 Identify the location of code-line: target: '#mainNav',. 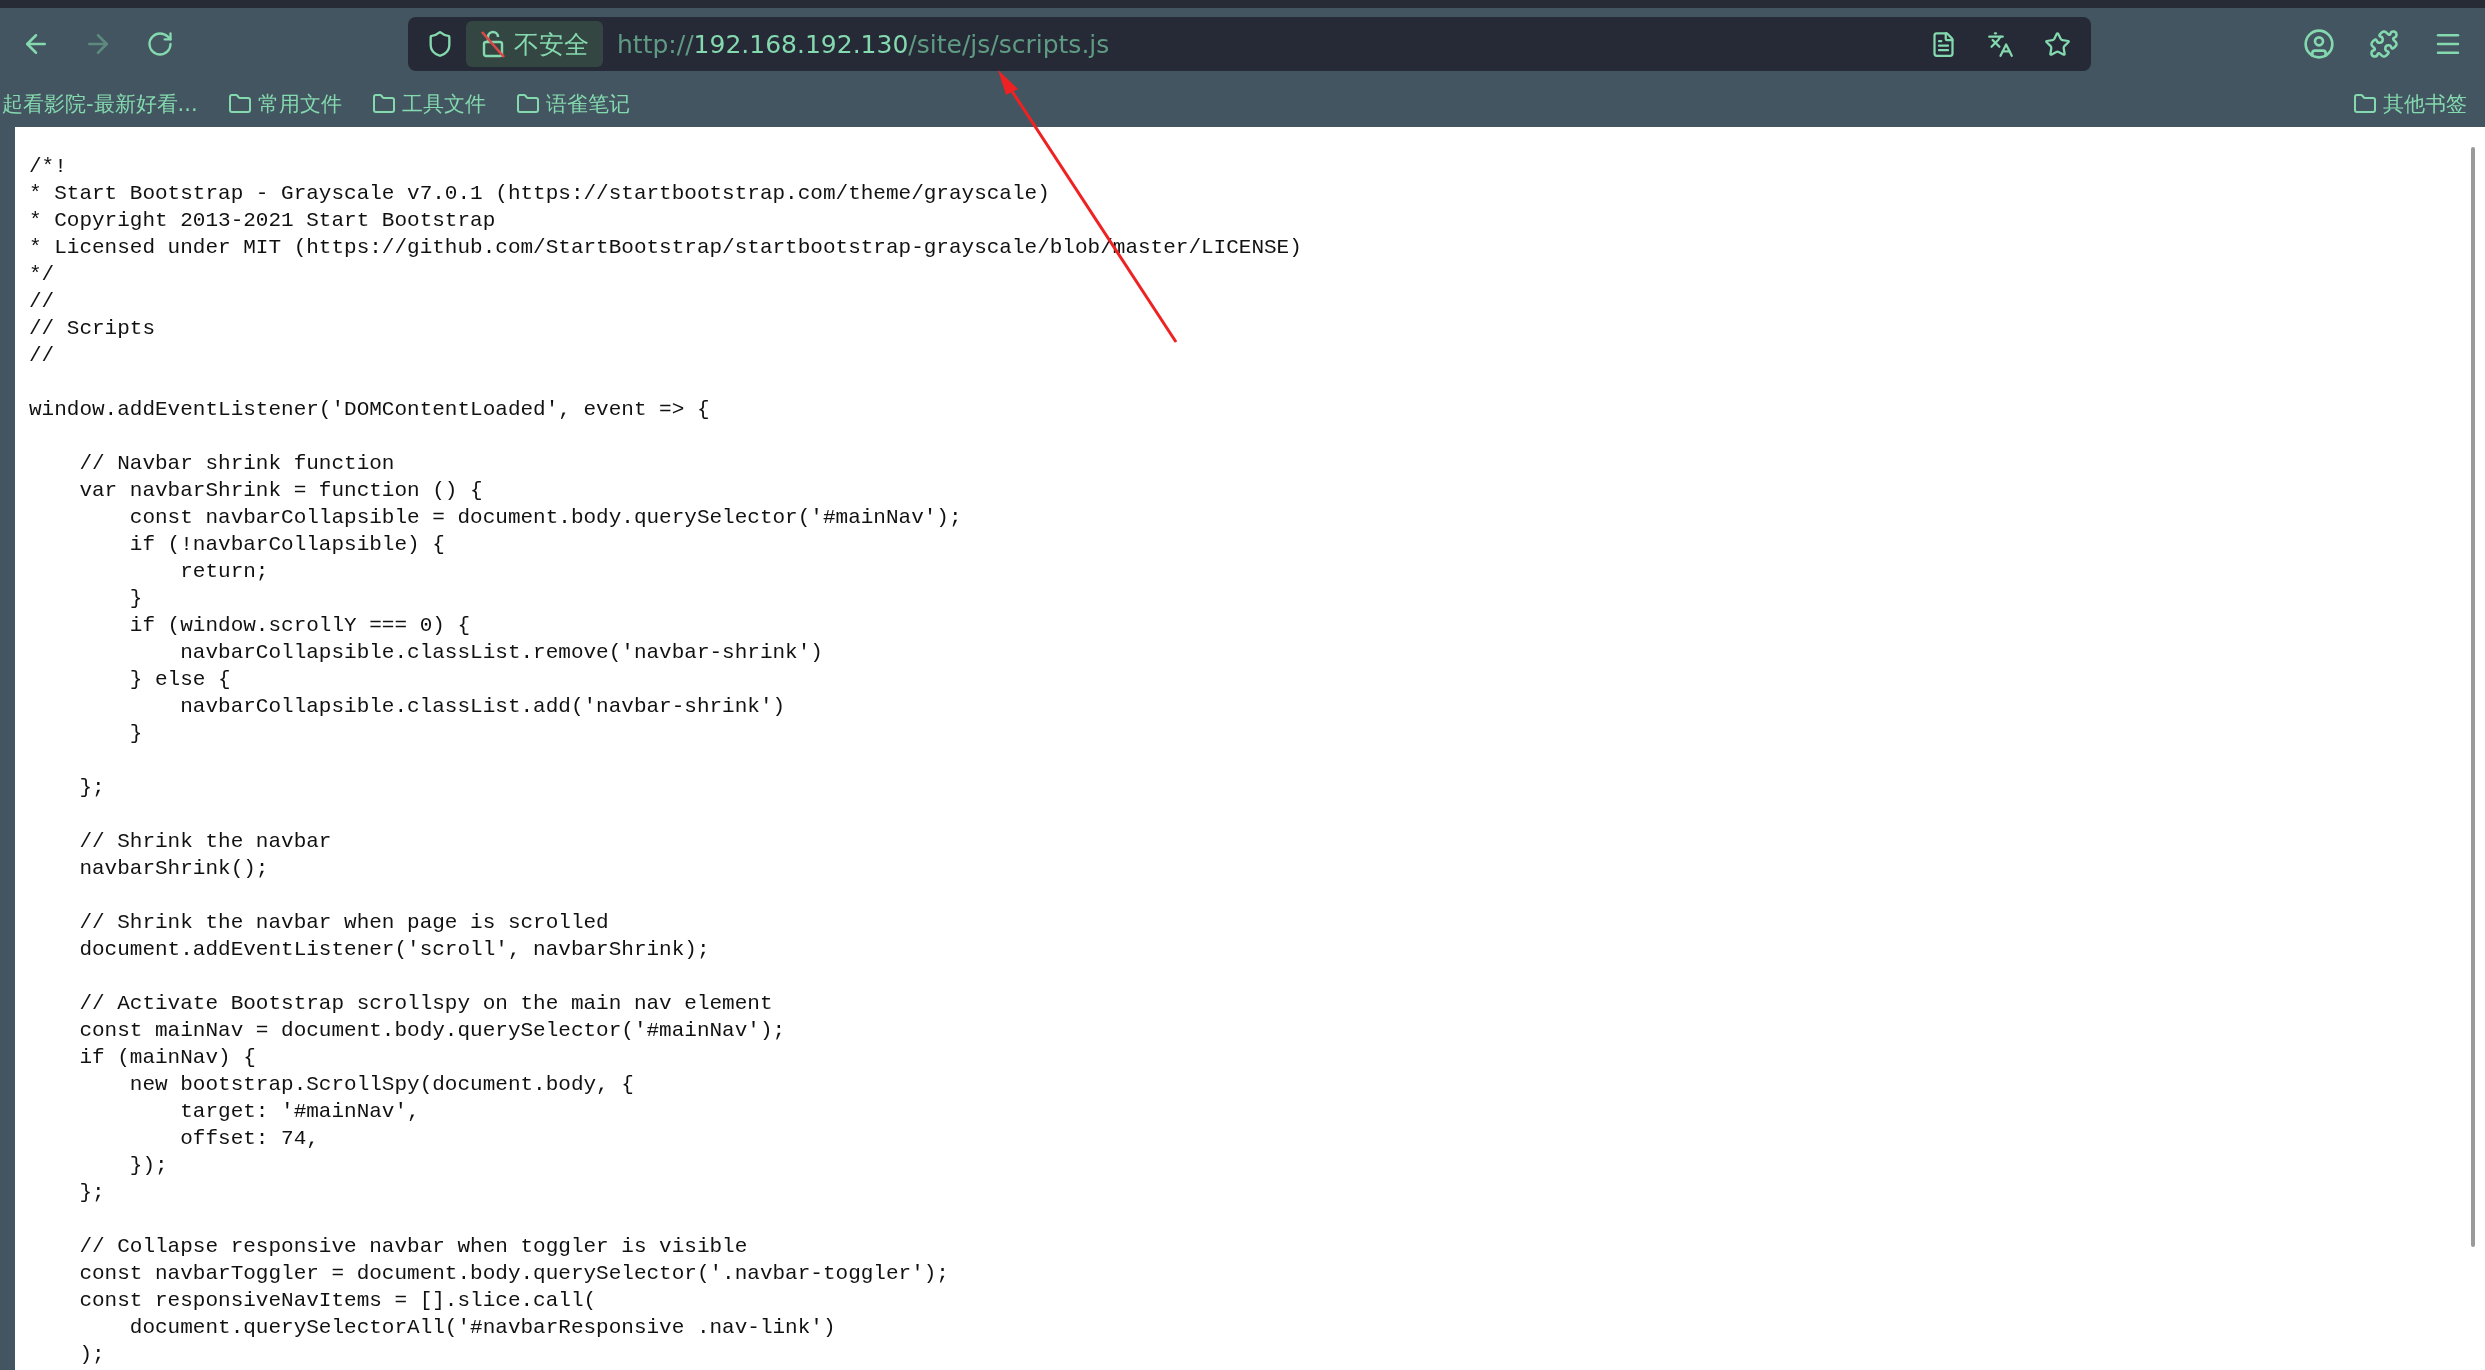
(299, 1112).